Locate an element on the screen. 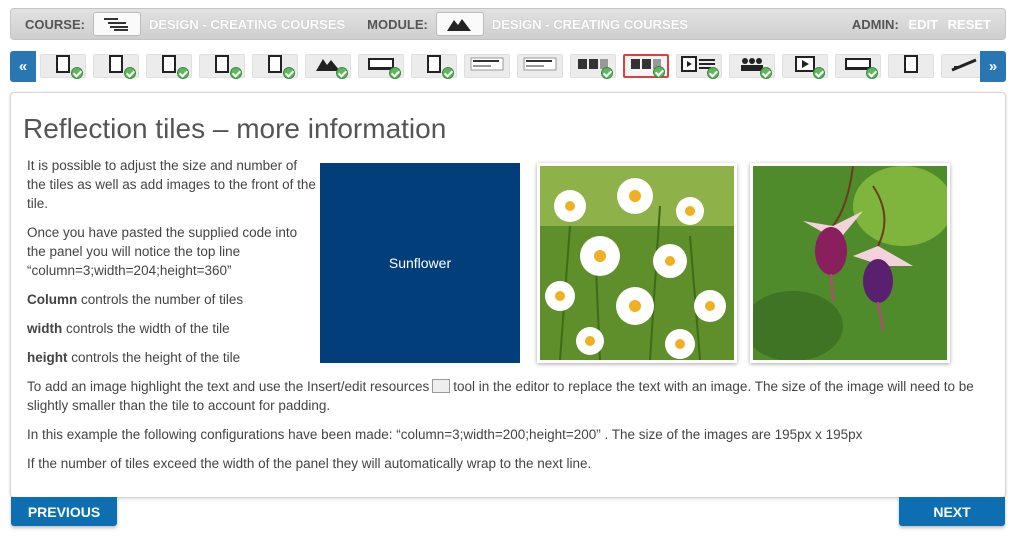  edit-link: EDIT is located at coordinates (923, 24).